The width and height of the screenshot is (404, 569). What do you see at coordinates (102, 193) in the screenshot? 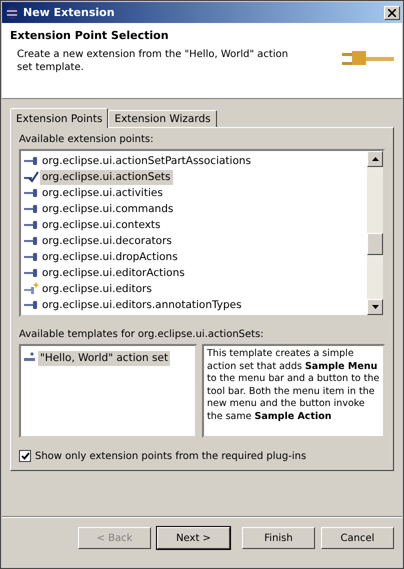
I see `list-item: org.eclipse.ui.activities` at bounding box center [102, 193].